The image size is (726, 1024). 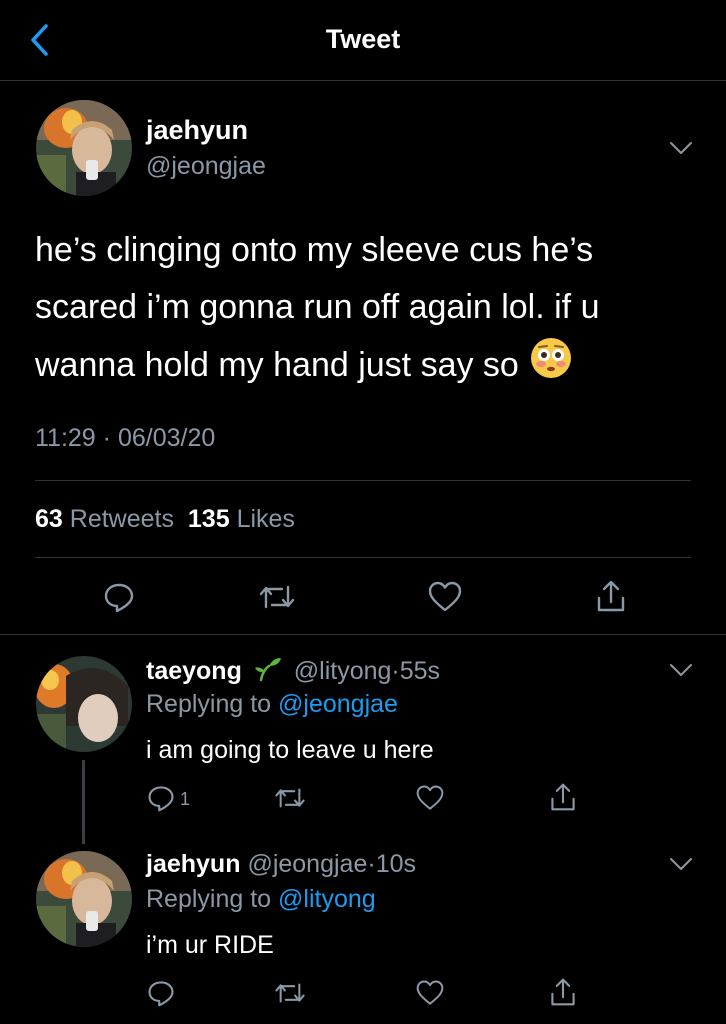 I want to click on reply-author-name: taeyong, so click(x=194, y=671).